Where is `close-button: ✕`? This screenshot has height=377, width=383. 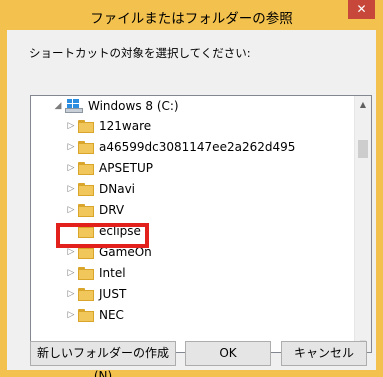 close-button: ✕ is located at coordinates (361, 9).